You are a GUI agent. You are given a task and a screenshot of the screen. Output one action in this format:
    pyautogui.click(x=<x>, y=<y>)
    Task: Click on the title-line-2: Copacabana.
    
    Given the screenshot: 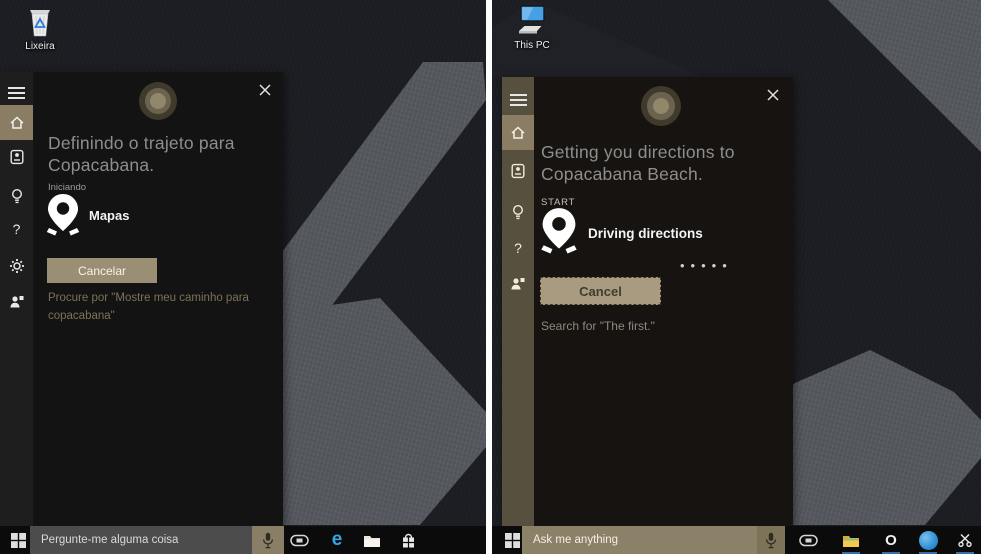 What is the action you would take?
    pyautogui.click(x=101, y=165)
    